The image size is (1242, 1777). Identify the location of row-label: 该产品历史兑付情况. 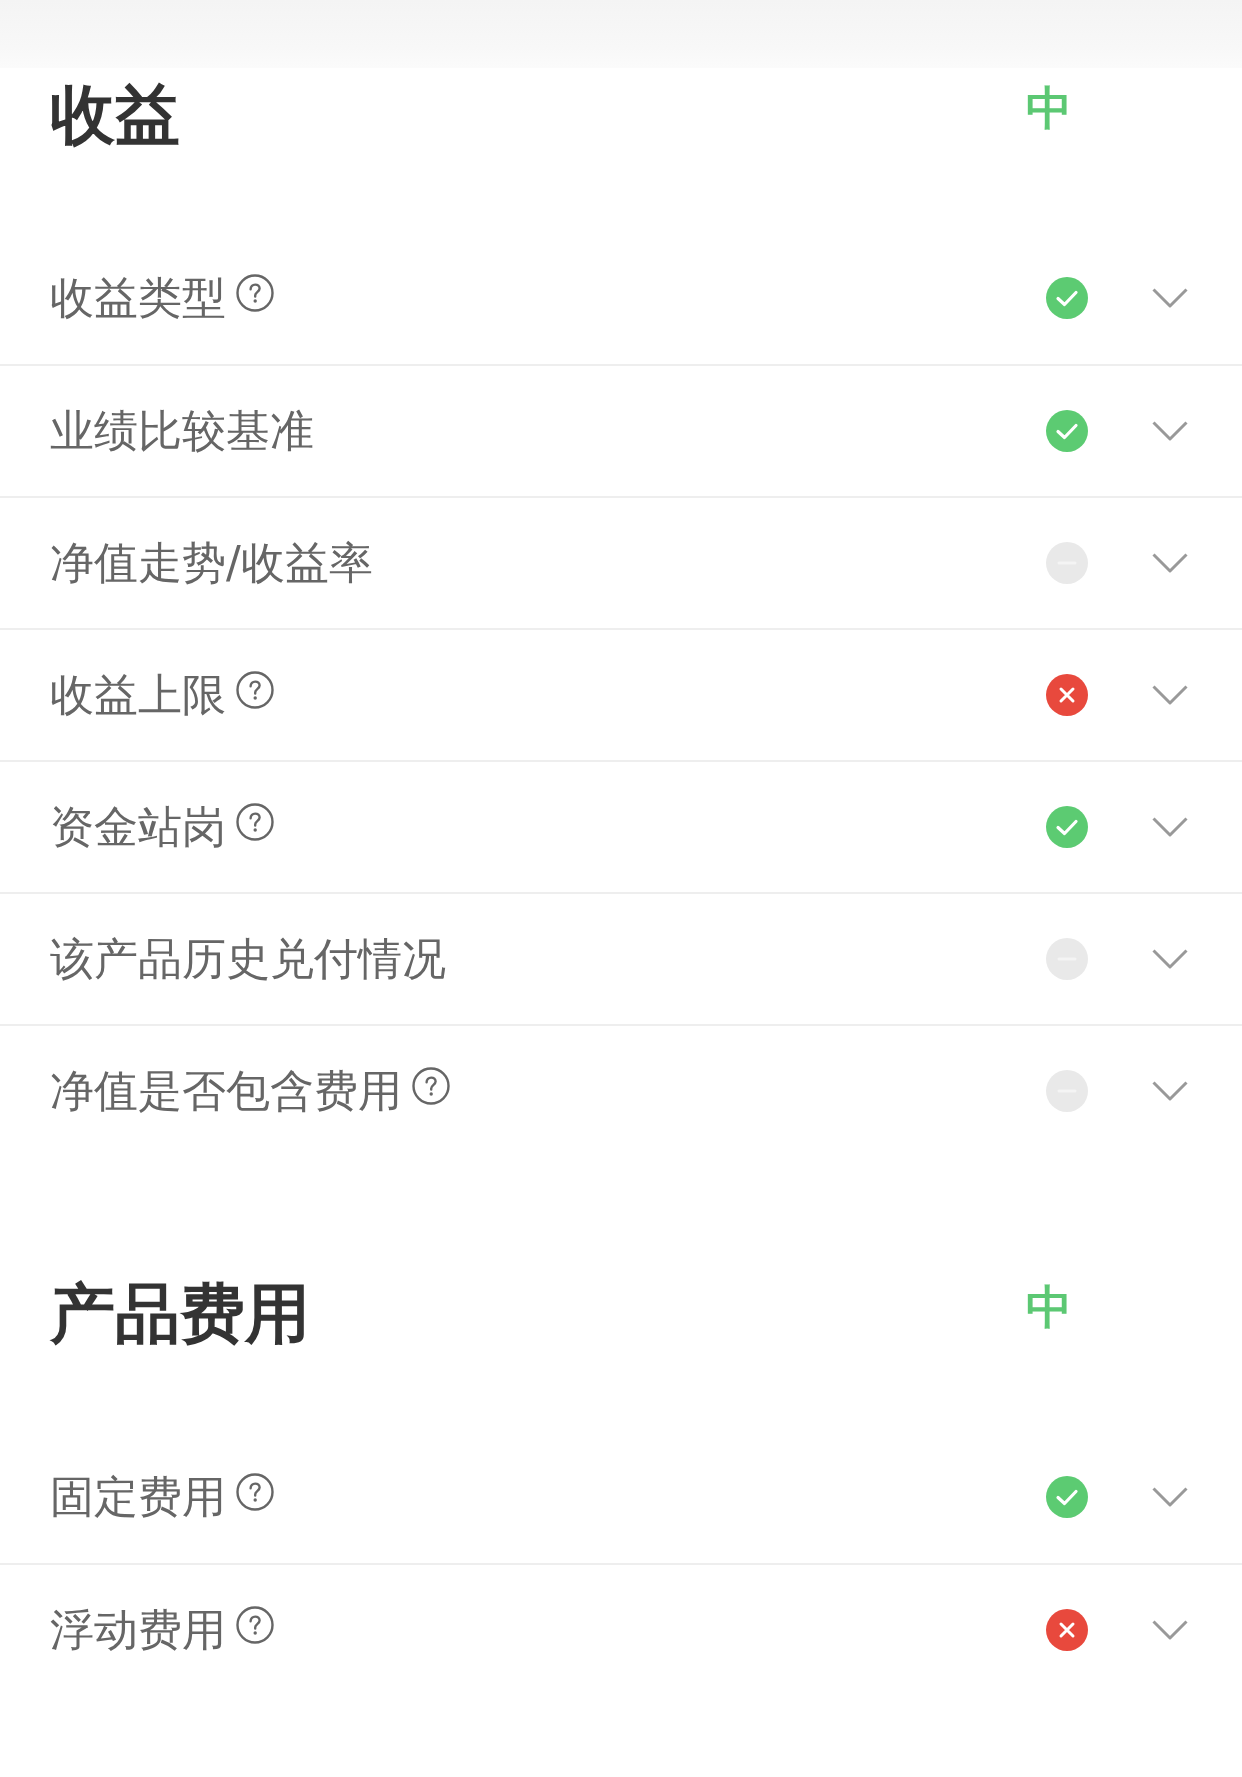
(248, 959).